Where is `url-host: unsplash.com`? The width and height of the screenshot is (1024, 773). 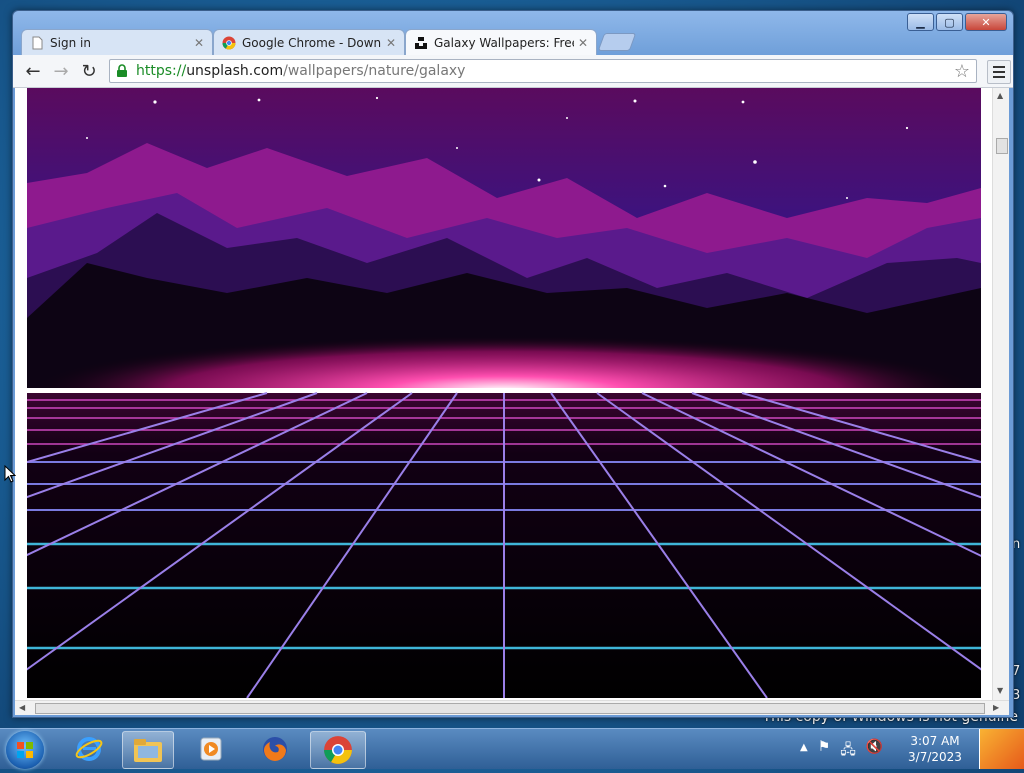
url-host: unsplash.com is located at coordinates (235, 71).